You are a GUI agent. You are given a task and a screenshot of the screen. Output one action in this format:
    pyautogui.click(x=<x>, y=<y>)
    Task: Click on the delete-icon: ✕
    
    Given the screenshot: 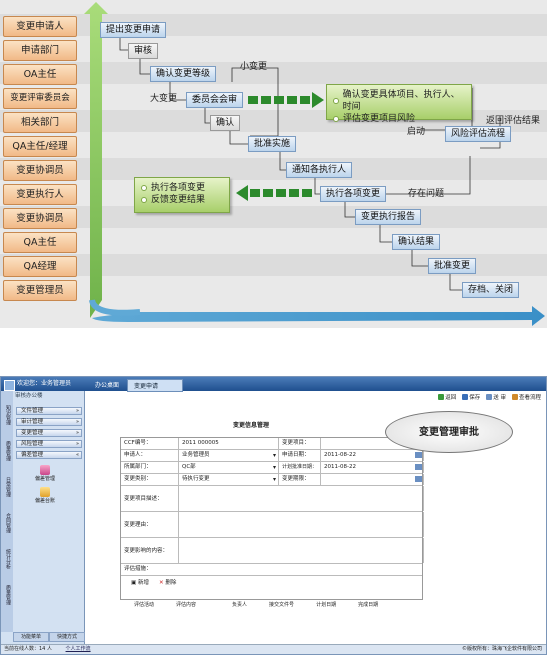 What is the action you would take?
    pyautogui.click(x=161, y=583)
    